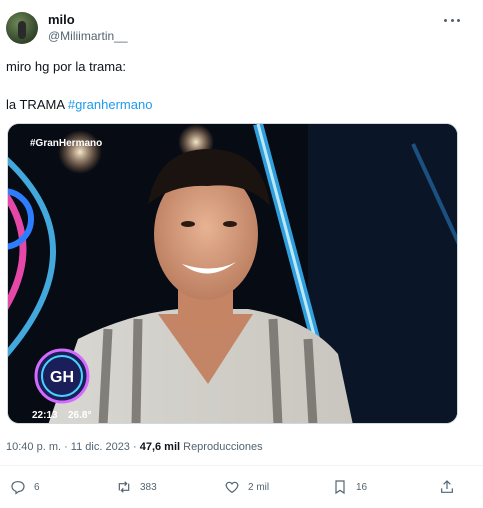  I want to click on like-icon, so click(232, 487).